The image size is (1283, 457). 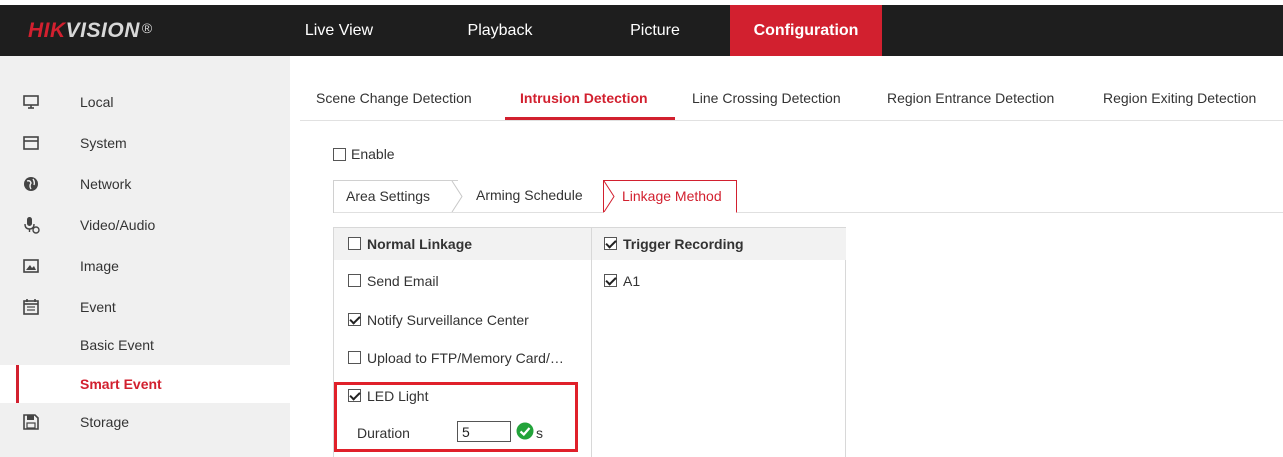 I want to click on normal-linkage-checkbox, so click(x=354, y=244).